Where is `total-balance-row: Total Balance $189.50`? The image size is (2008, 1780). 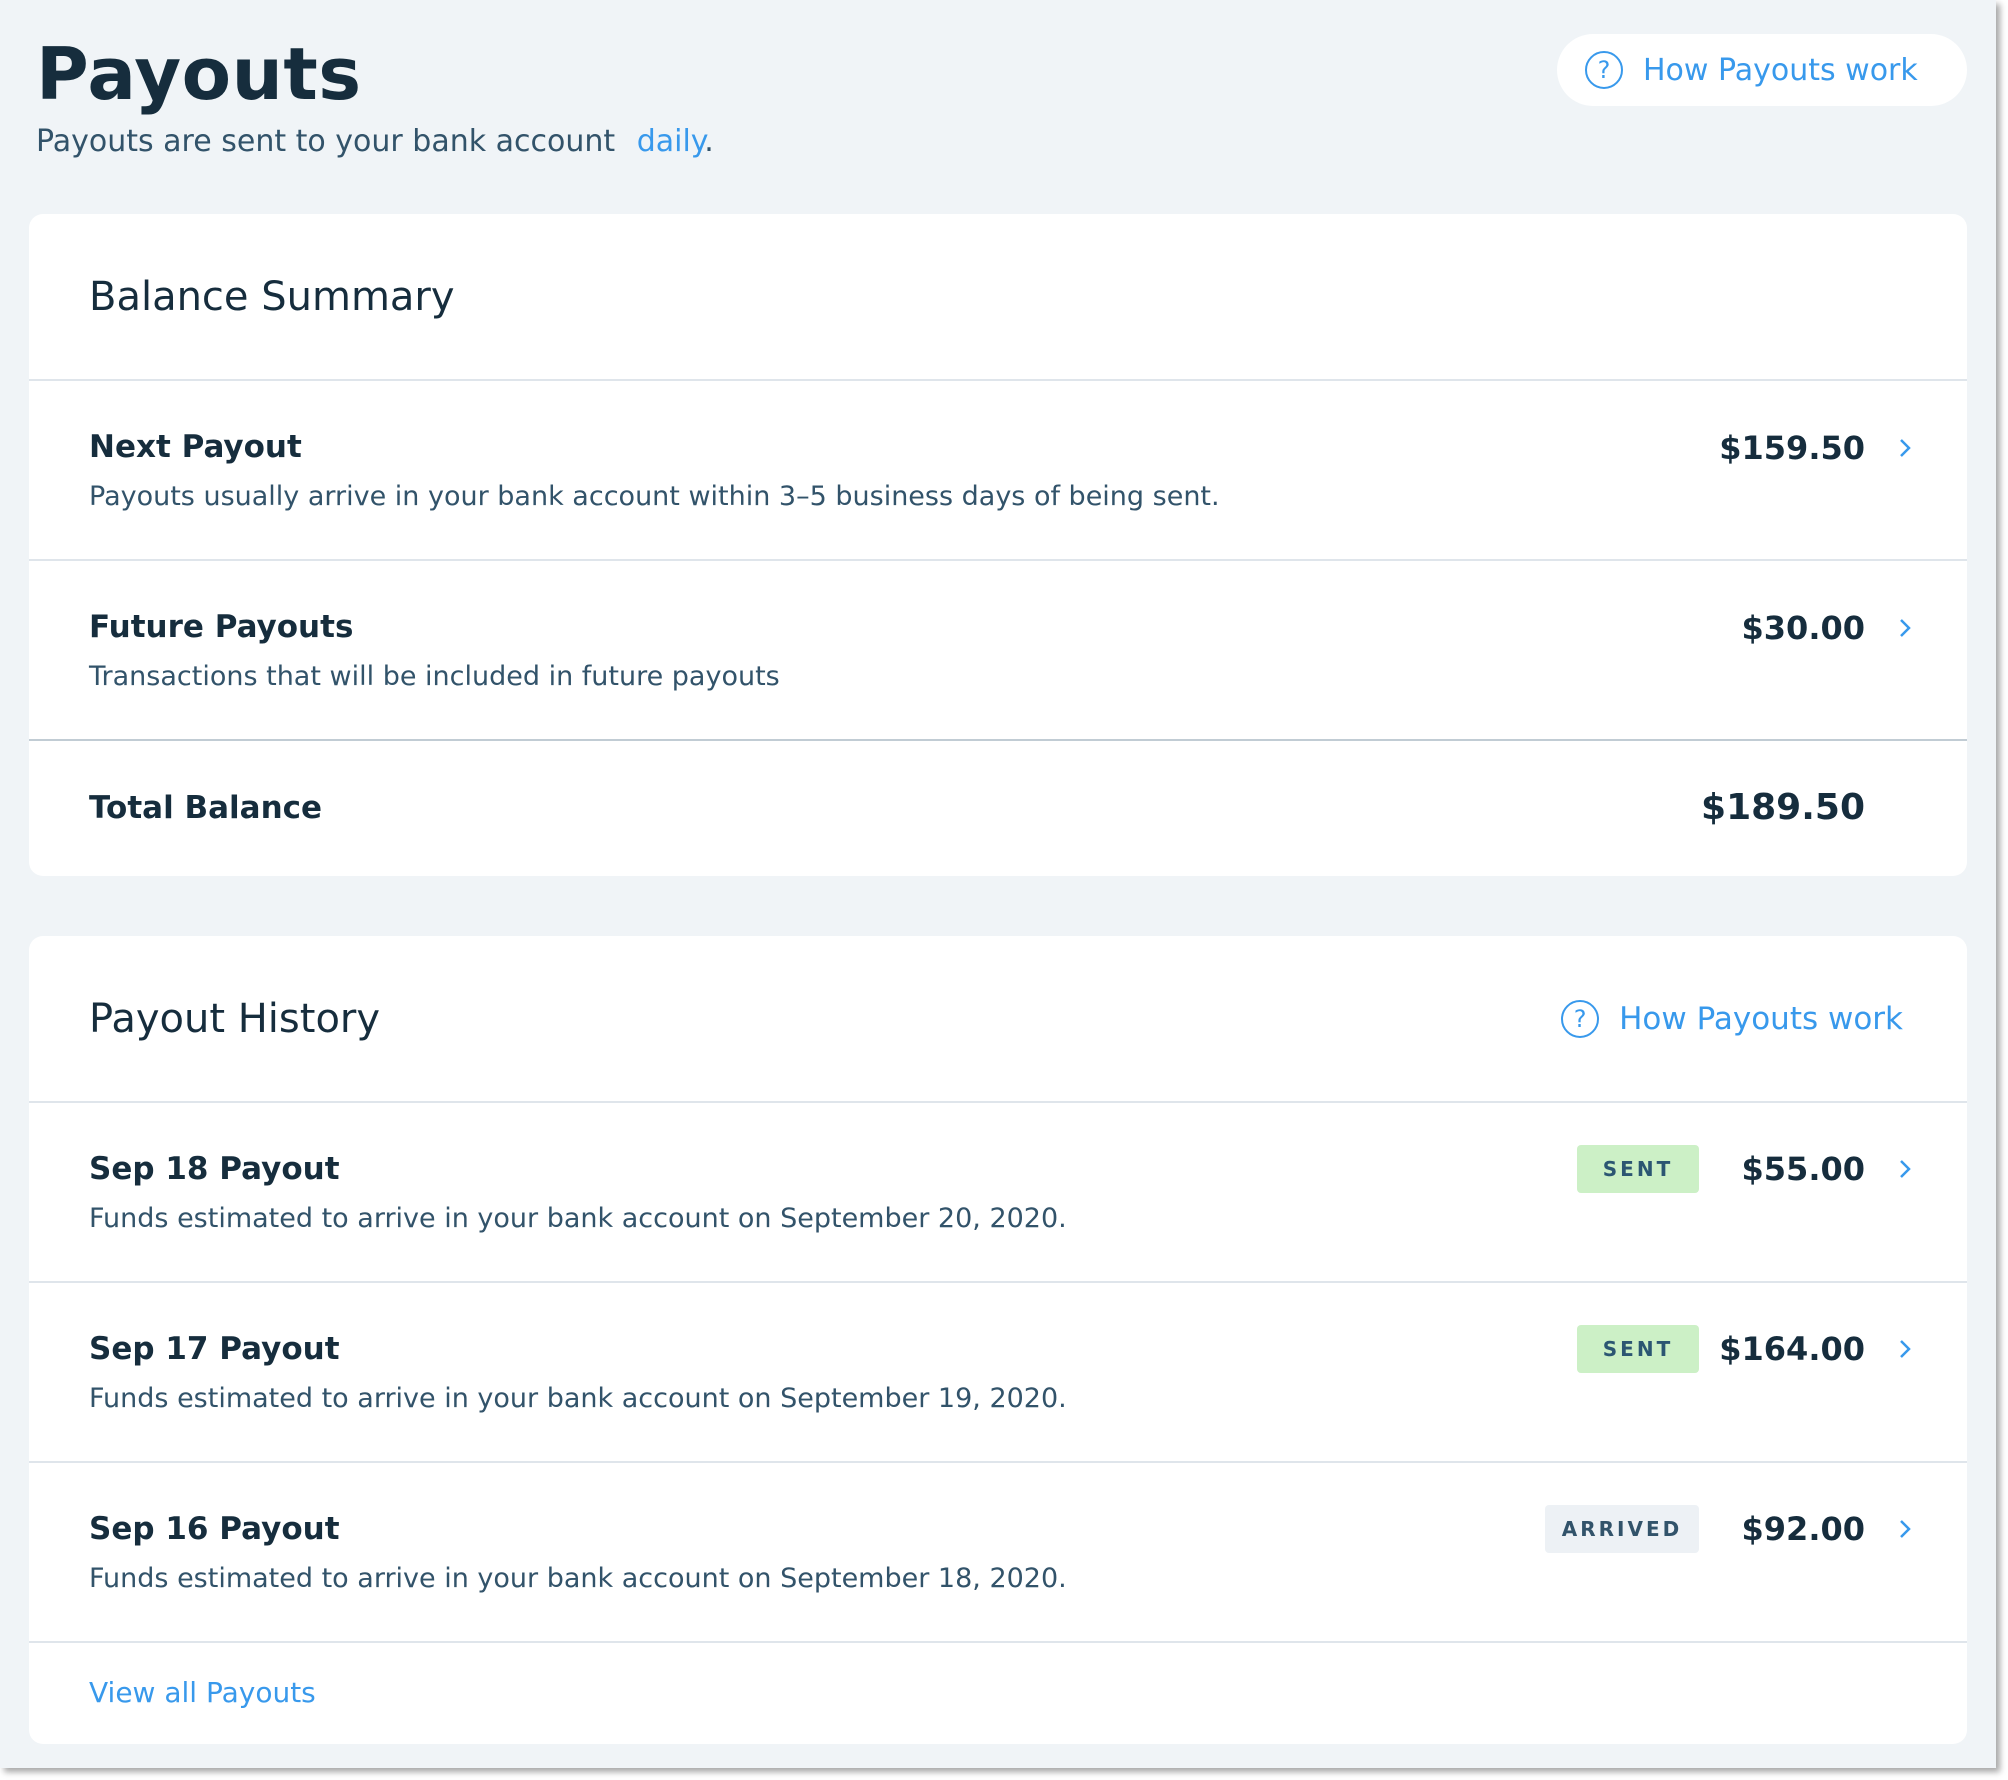 total-balance-row: Total Balance $189.50 is located at coordinates (998, 807).